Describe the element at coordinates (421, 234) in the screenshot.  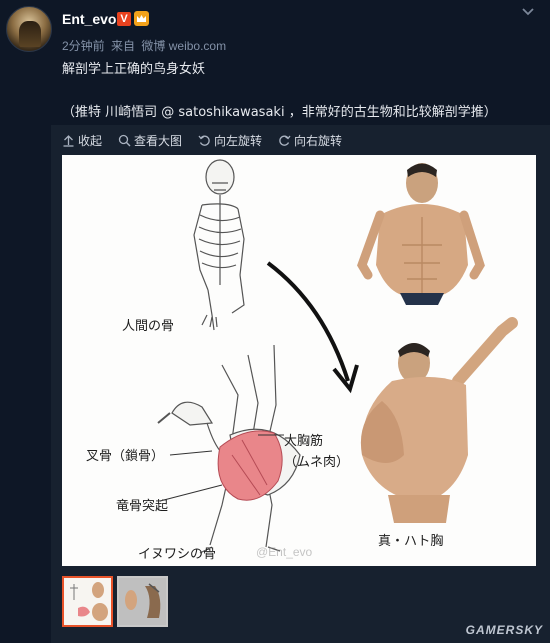
I see `human-torso-drawing` at that location.